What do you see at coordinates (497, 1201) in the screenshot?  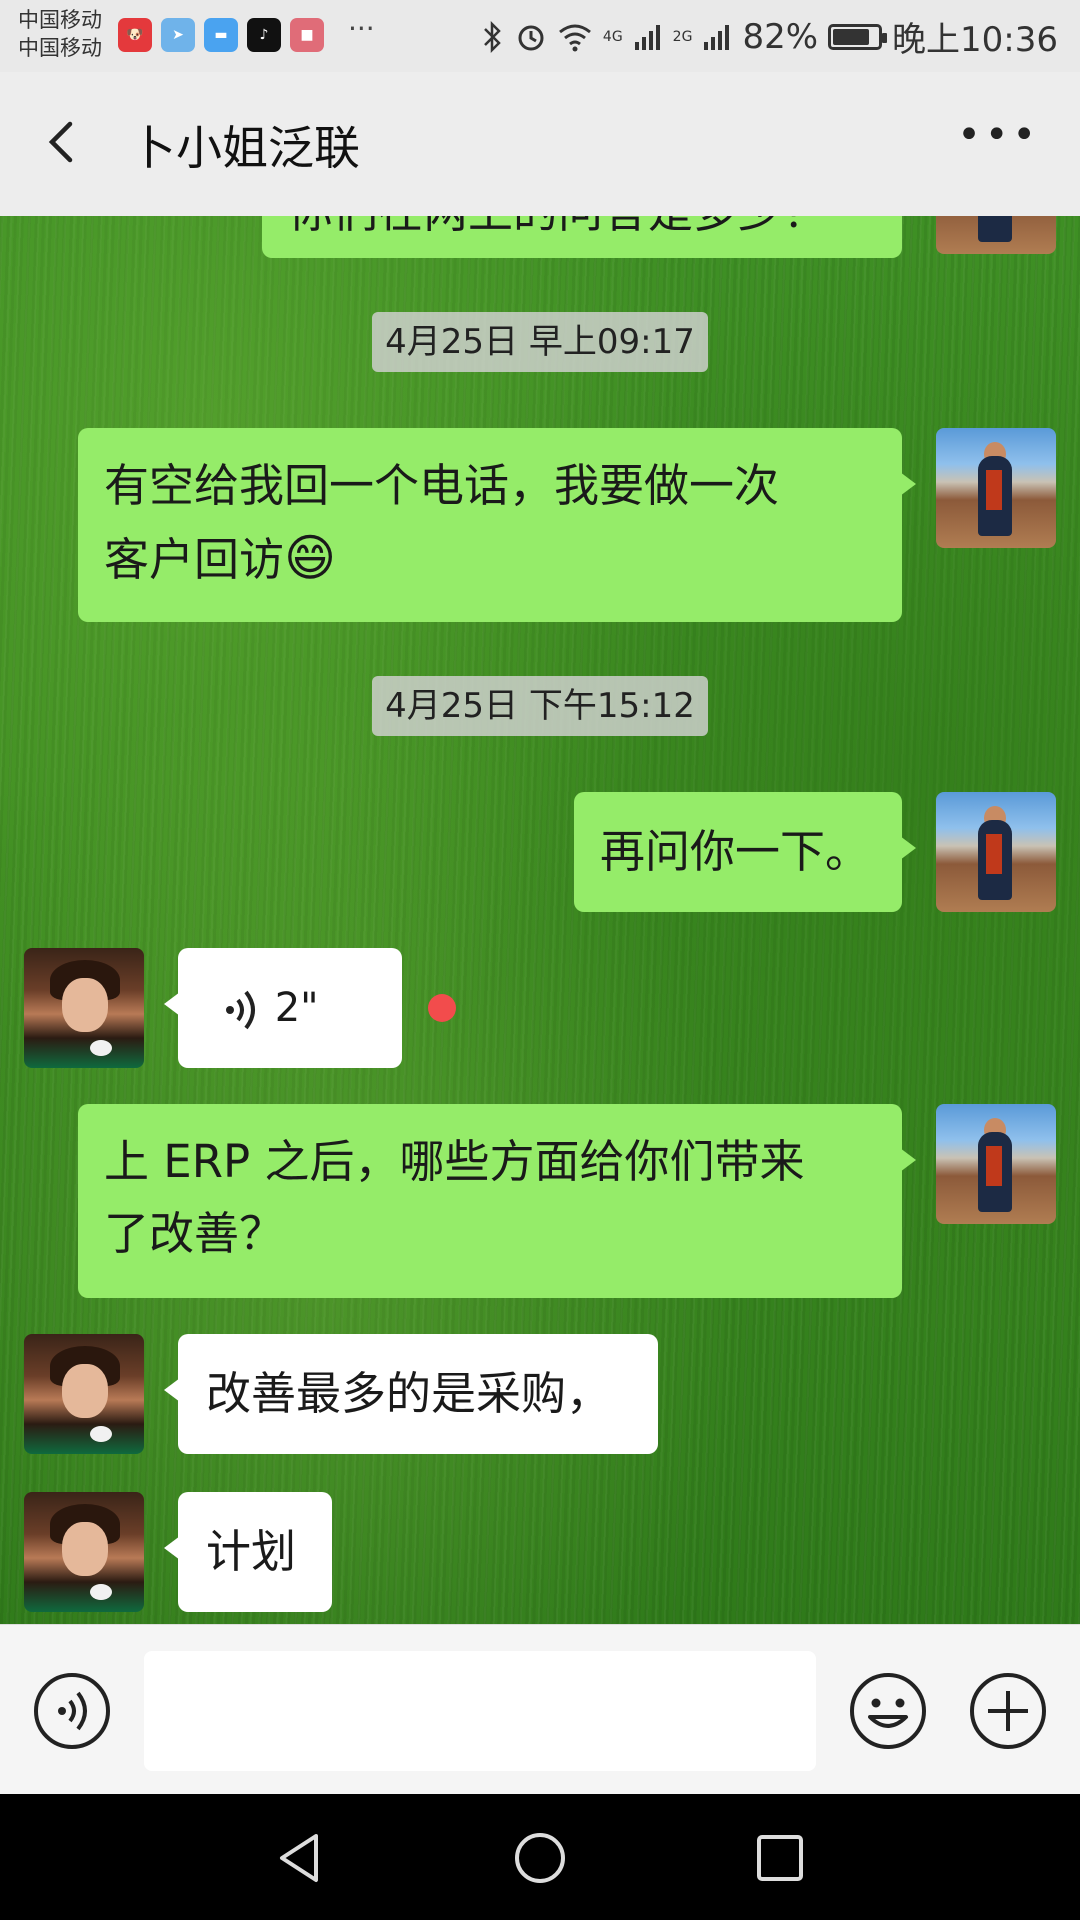 I see `message-bubble-me: 上 ERP 之后，哪些方面给你们带来 了改善？` at bounding box center [497, 1201].